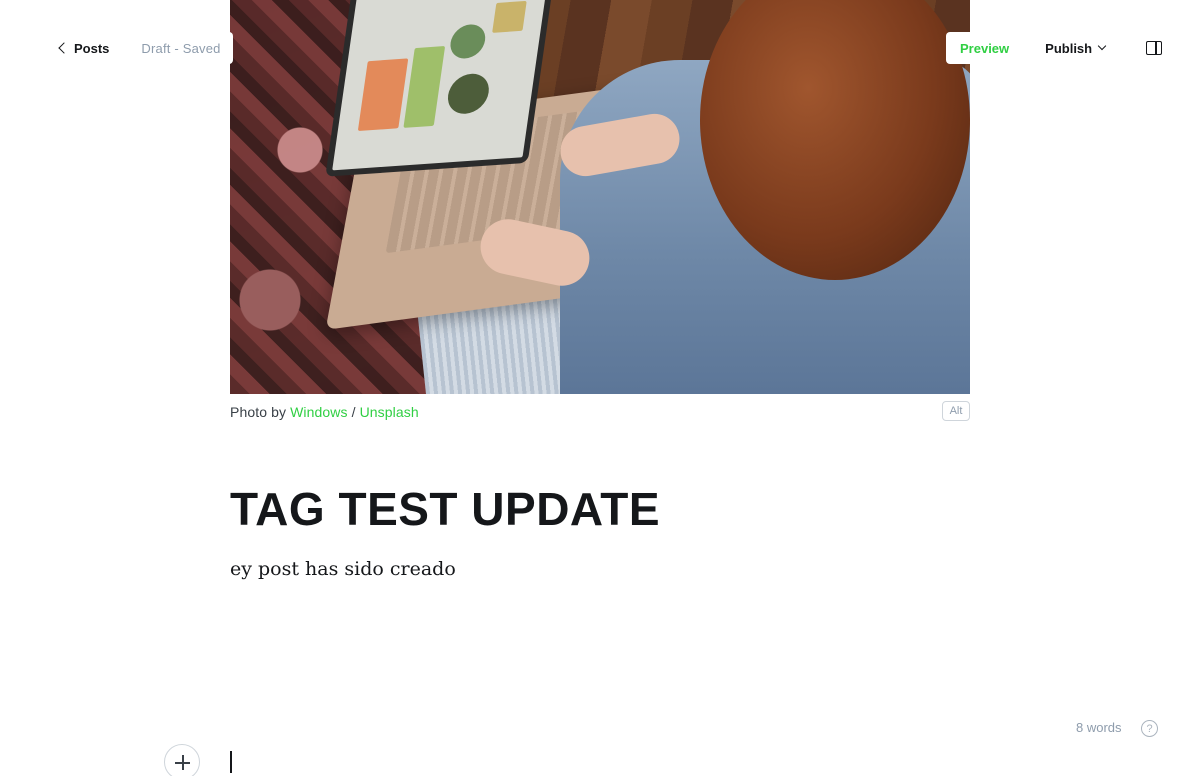 This screenshot has width=1200, height=776. Describe the element at coordinates (1154, 48) in the screenshot. I see `sidebar-toggle-icon` at that location.